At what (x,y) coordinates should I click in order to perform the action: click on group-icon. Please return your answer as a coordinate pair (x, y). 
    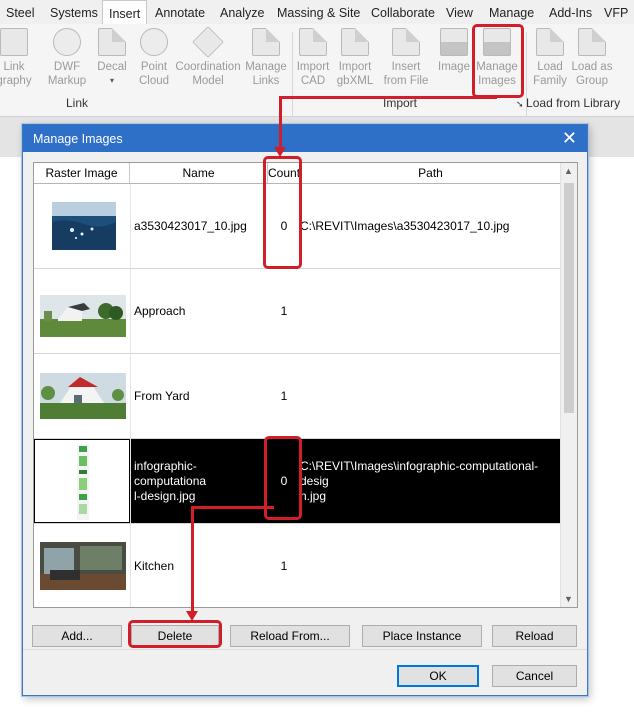
    Looking at the image, I should click on (592, 42).